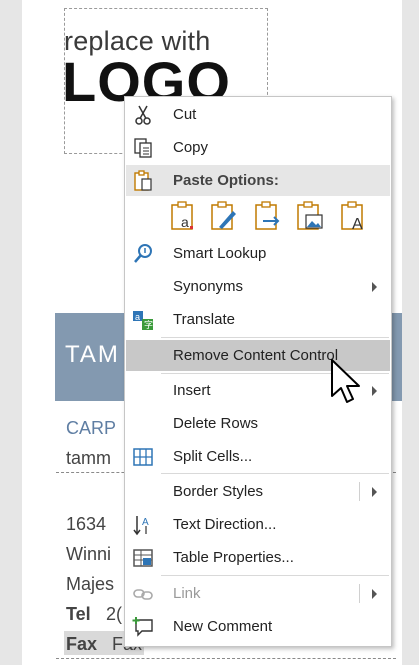 The width and height of the screenshot is (419, 665). Describe the element at coordinates (256, 355) in the screenshot. I see `menu-item-remove-content-control-label: Remove Content Control` at that location.